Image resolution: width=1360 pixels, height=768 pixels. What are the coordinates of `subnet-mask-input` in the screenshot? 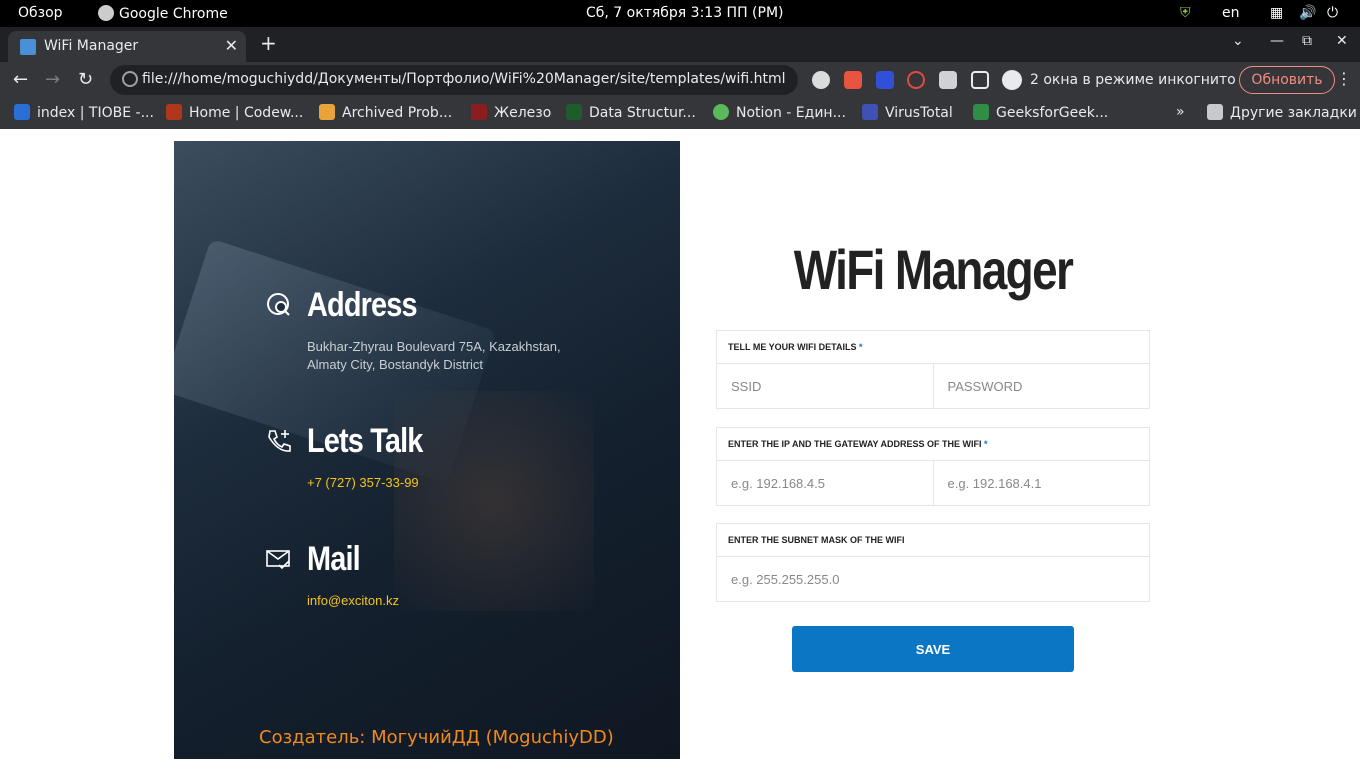 It's located at (933, 579).